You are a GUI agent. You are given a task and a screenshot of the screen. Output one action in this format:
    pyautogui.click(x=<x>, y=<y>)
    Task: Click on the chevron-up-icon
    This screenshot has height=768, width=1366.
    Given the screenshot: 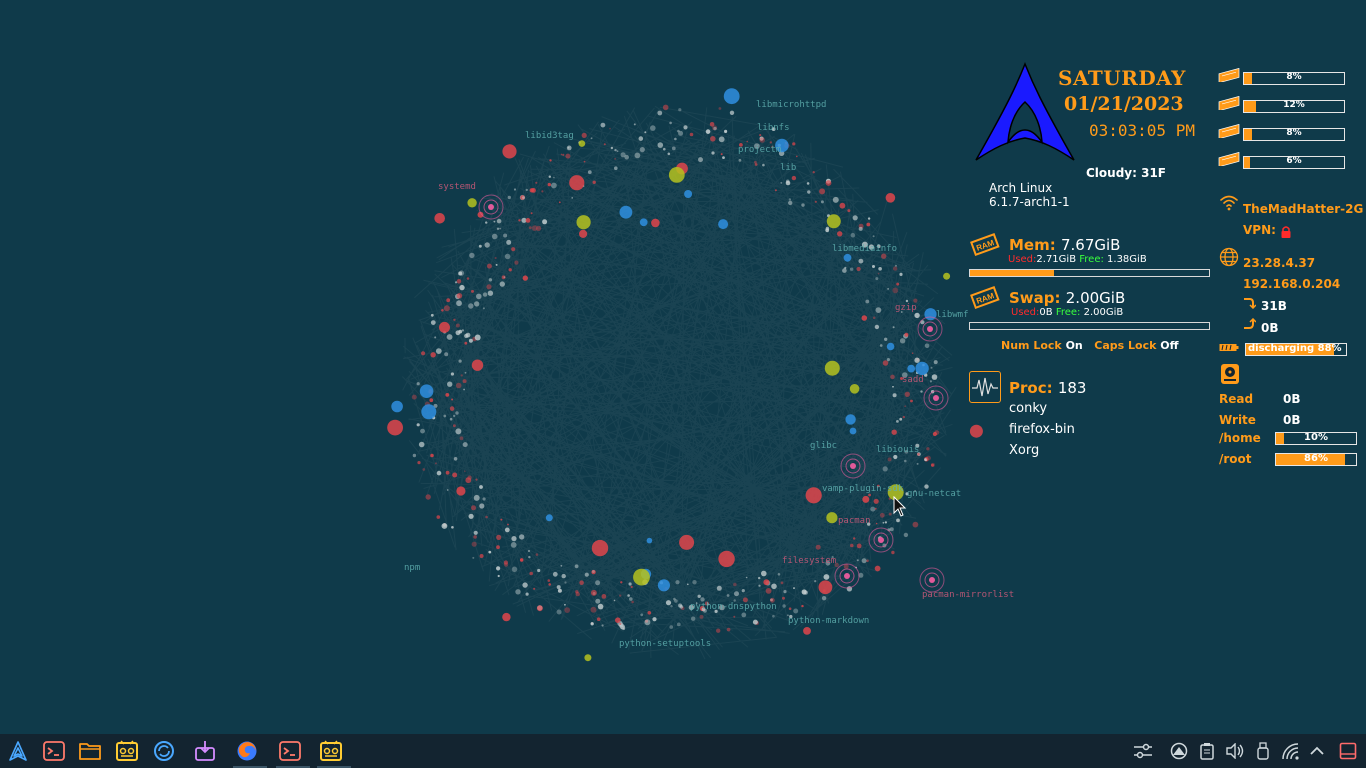 What is the action you would take?
    pyautogui.click(x=1317, y=751)
    